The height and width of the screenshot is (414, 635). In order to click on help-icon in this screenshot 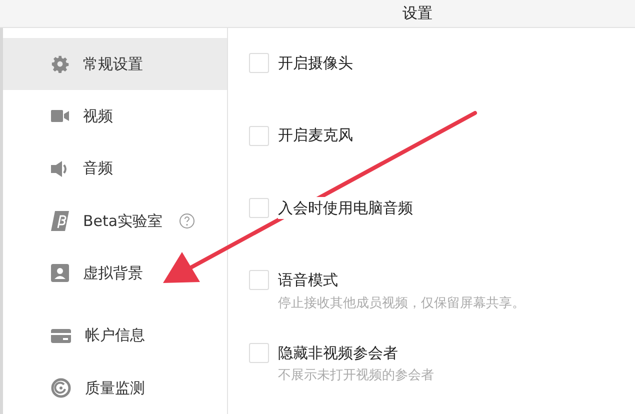, I will do `click(186, 220)`.